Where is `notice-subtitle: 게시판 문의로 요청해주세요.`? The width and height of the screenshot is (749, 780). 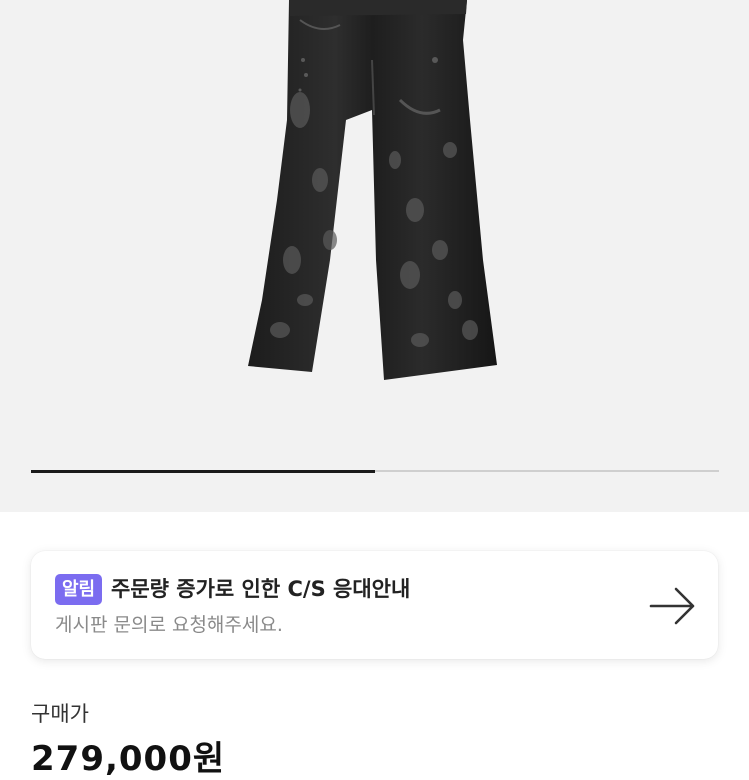 notice-subtitle: 게시판 문의로 요청해주세요. is located at coordinates (169, 625).